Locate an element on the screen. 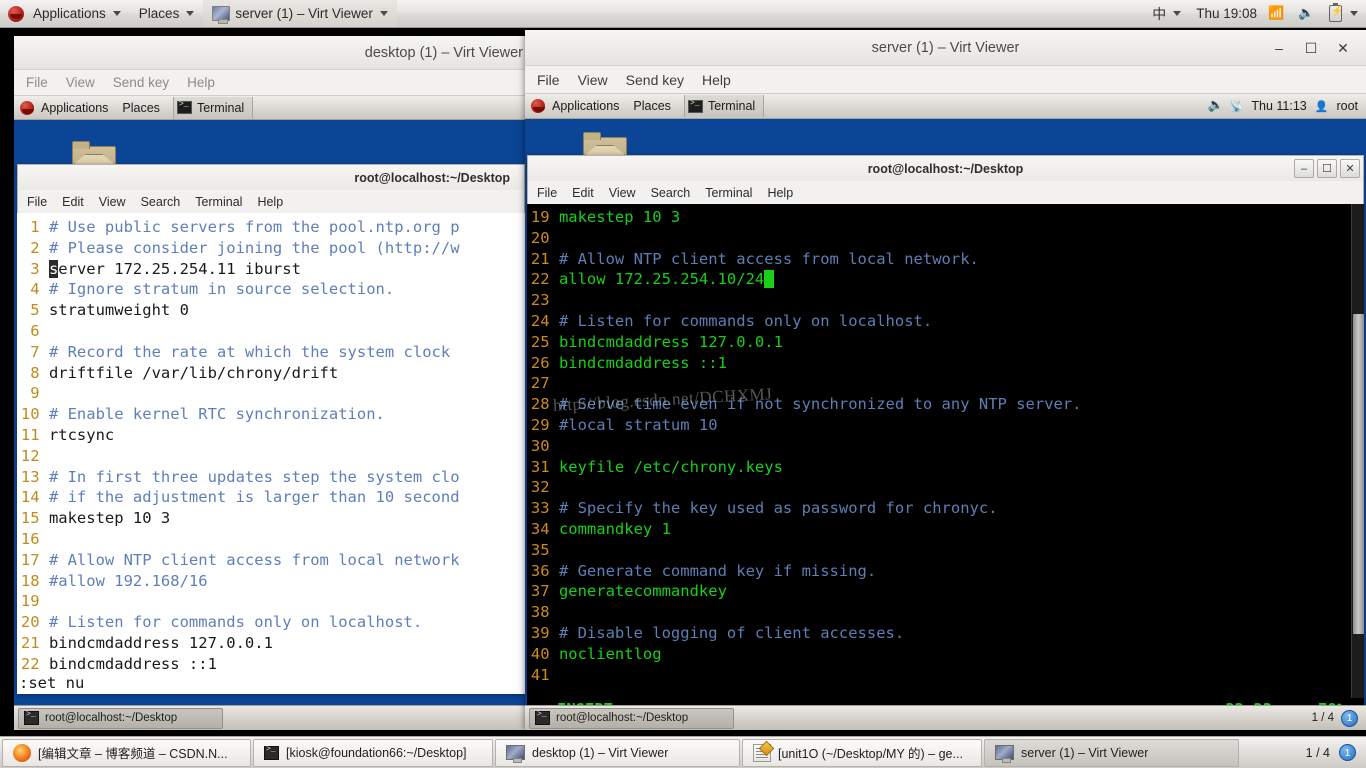 The width and height of the screenshot is (1366, 768). server-window-title: server (1) – Virt Viewer is located at coordinates (945, 48).